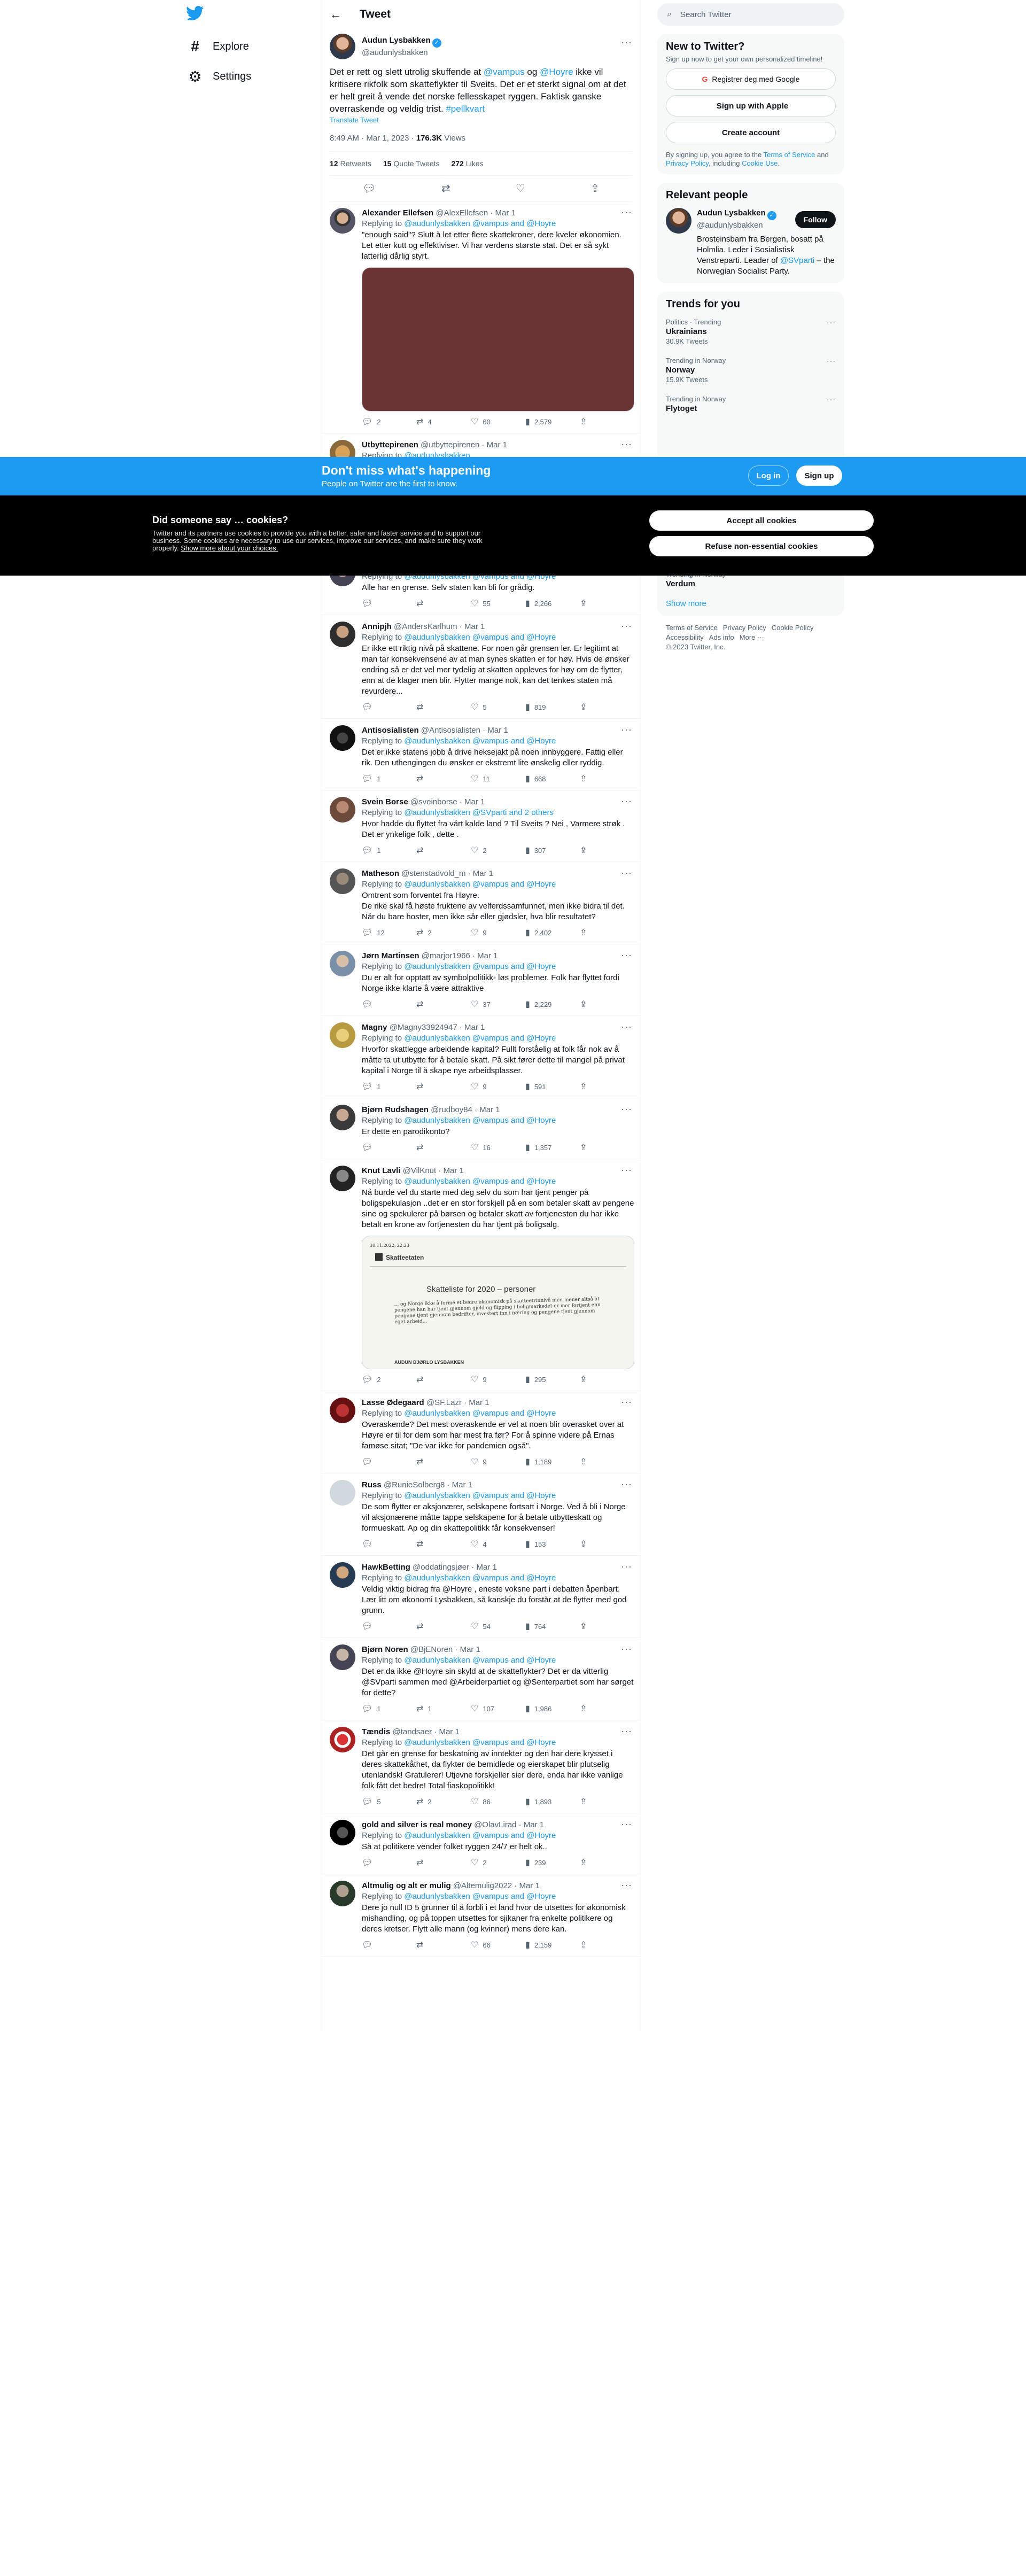 The height and width of the screenshot is (2576, 1026). I want to click on reply-button: 💬︎ 12, so click(389, 933).